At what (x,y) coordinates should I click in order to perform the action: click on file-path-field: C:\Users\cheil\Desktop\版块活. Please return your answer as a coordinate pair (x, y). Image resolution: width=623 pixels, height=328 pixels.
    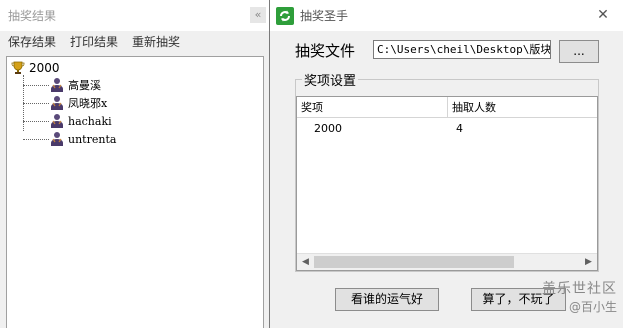
    Looking at the image, I should click on (462, 49).